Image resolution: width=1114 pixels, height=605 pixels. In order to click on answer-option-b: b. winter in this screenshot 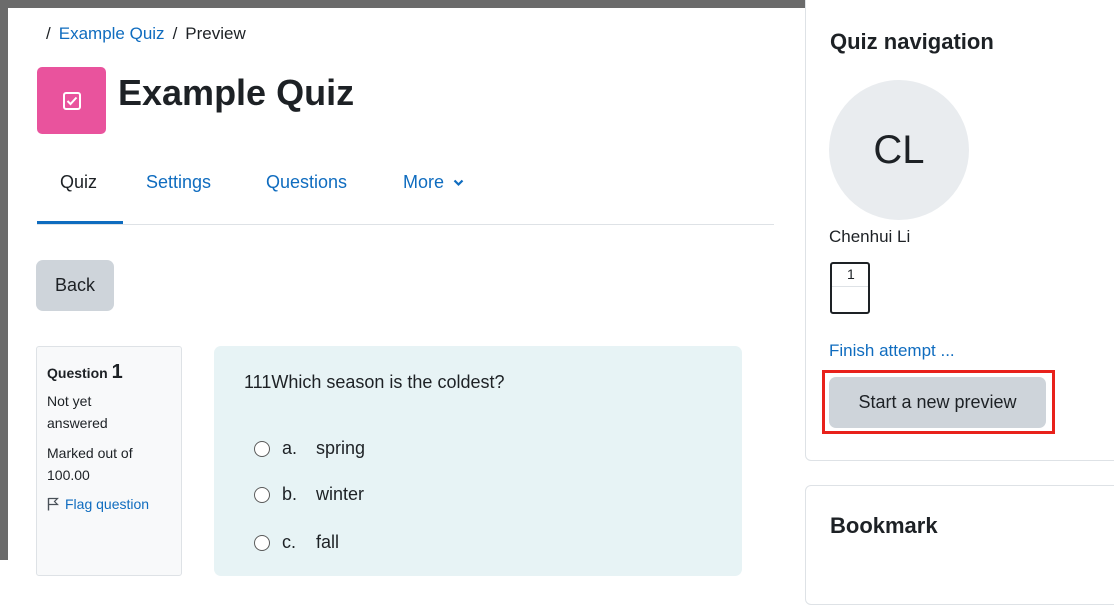, I will do `click(309, 494)`.